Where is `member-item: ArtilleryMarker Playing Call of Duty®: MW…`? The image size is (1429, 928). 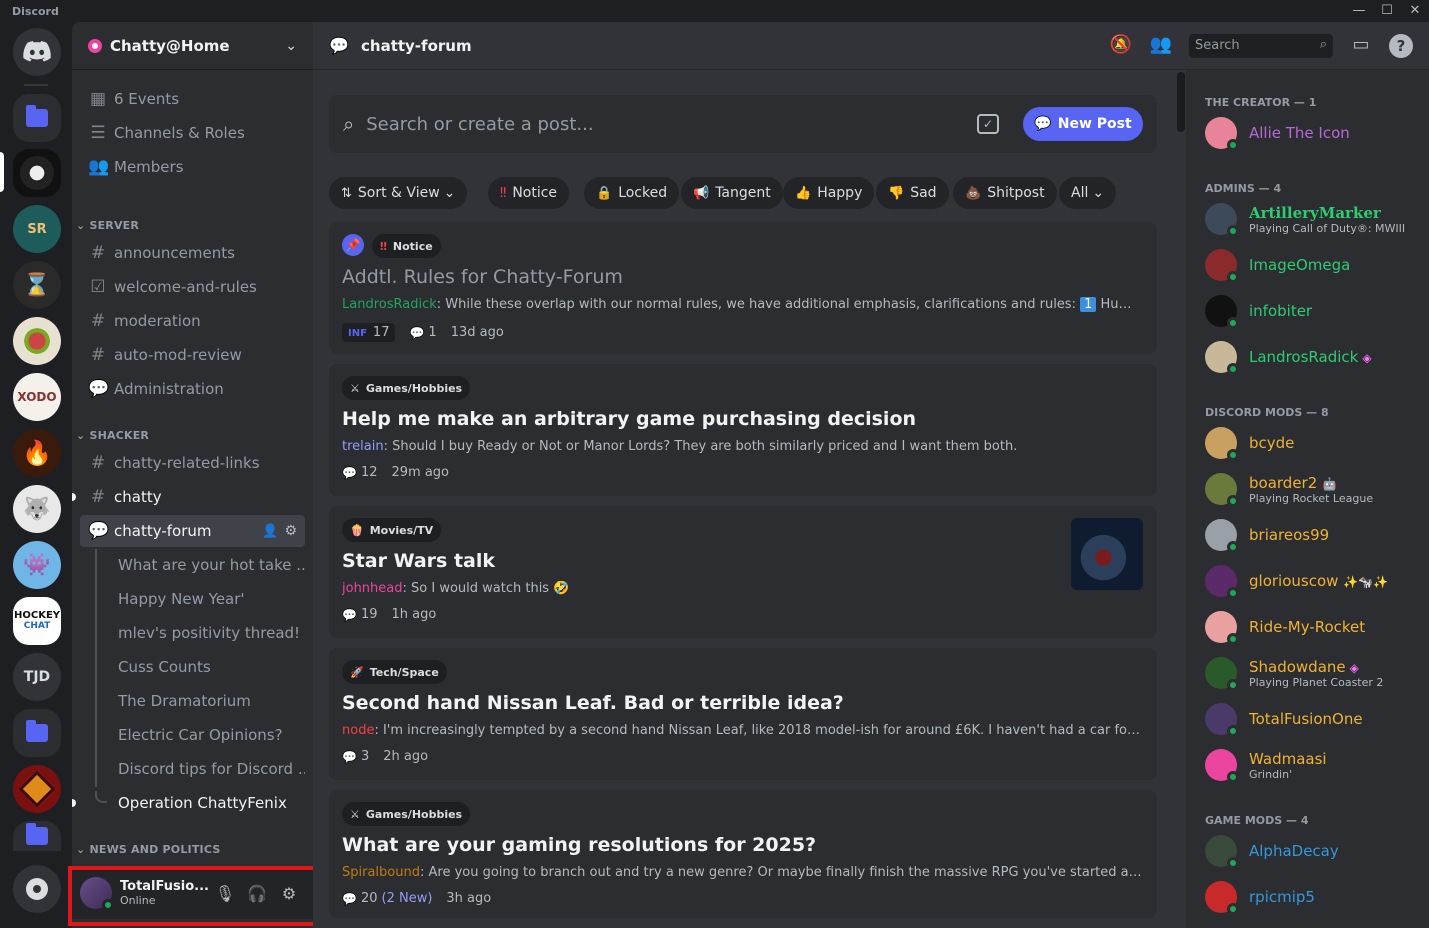 member-item: ArtilleryMarker Playing Call of Duty®: MW… is located at coordinates (1315, 219).